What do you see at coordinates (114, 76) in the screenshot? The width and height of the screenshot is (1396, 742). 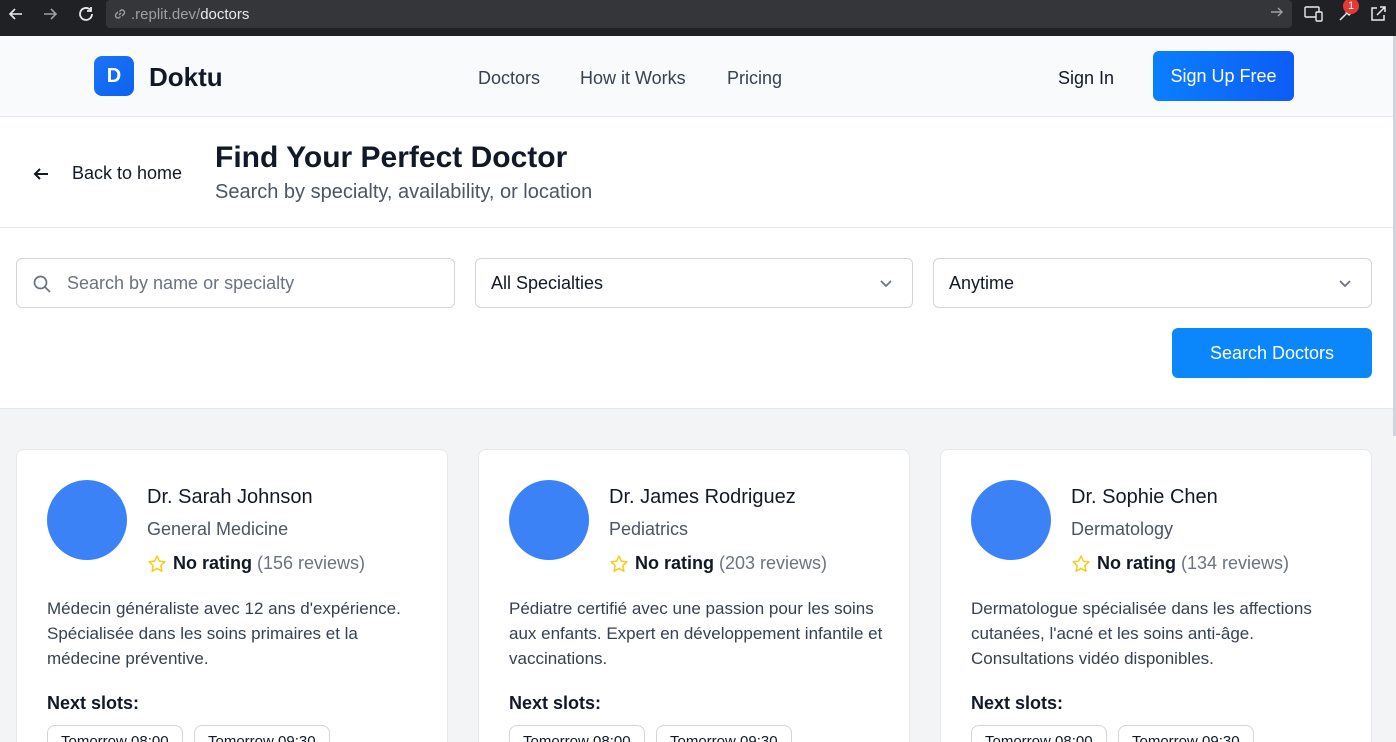 I see `logo-mark: D` at bounding box center [114, 76].